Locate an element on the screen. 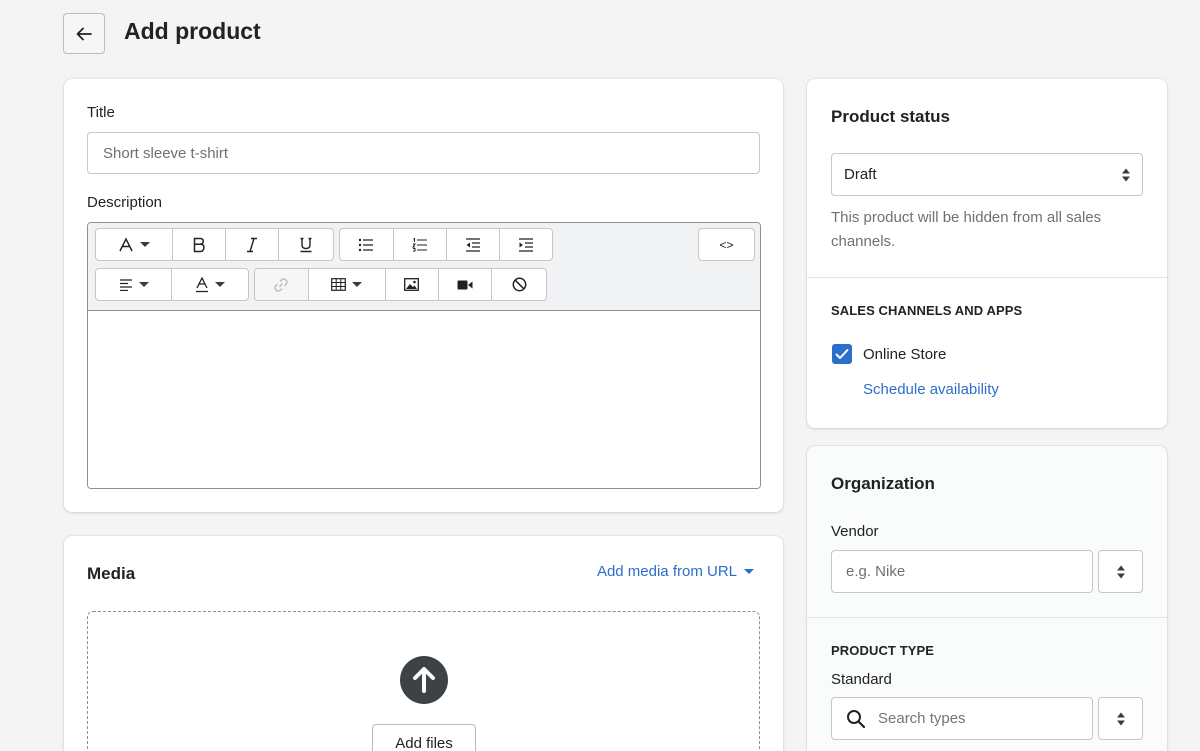 This screenshot has width=1200, height=751. checkmark-icon is located at coordinates (842, 354).